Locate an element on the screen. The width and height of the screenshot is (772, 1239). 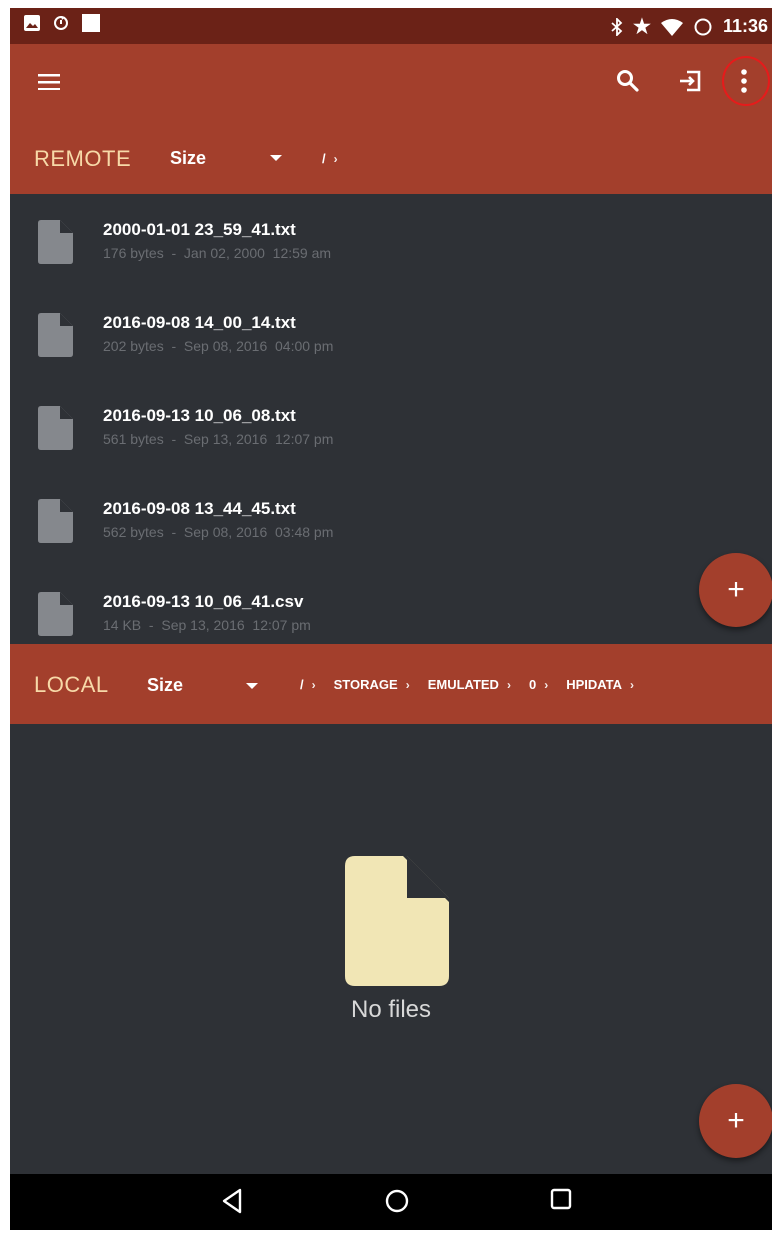
file-name: 2016-09-08 13_44_45.txt is located at coordinates (199, 508).